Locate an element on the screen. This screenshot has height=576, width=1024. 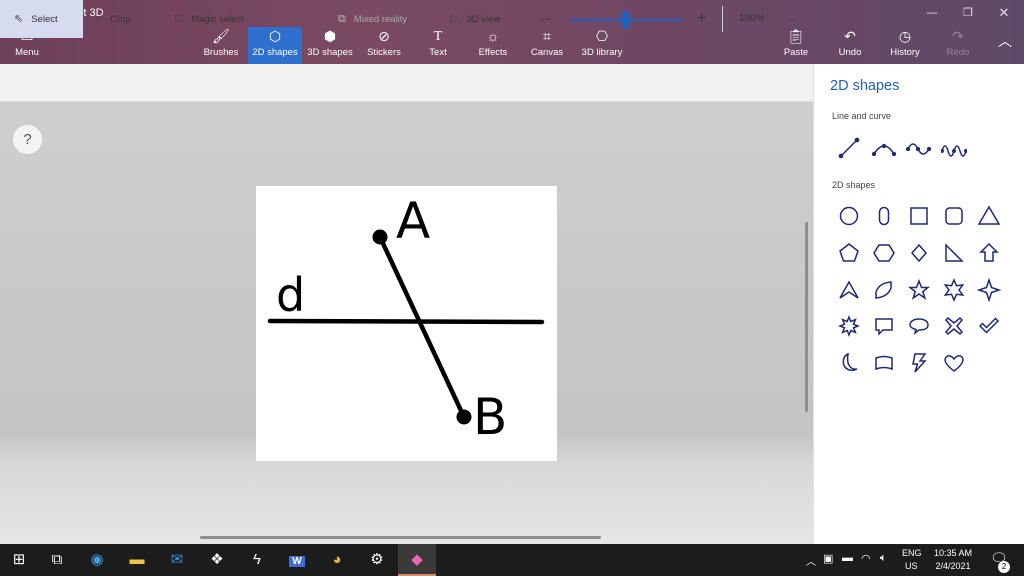
drawing-canvas: A B d is located at coordinates (406, 323).